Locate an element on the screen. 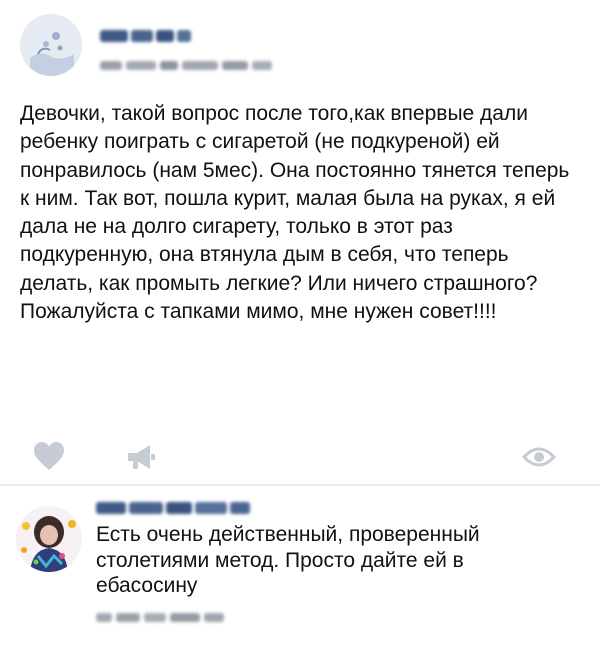 The height and width of the screenshot is (648, 600). comment-timestamp-redacted is located at coordinates (160, 617).